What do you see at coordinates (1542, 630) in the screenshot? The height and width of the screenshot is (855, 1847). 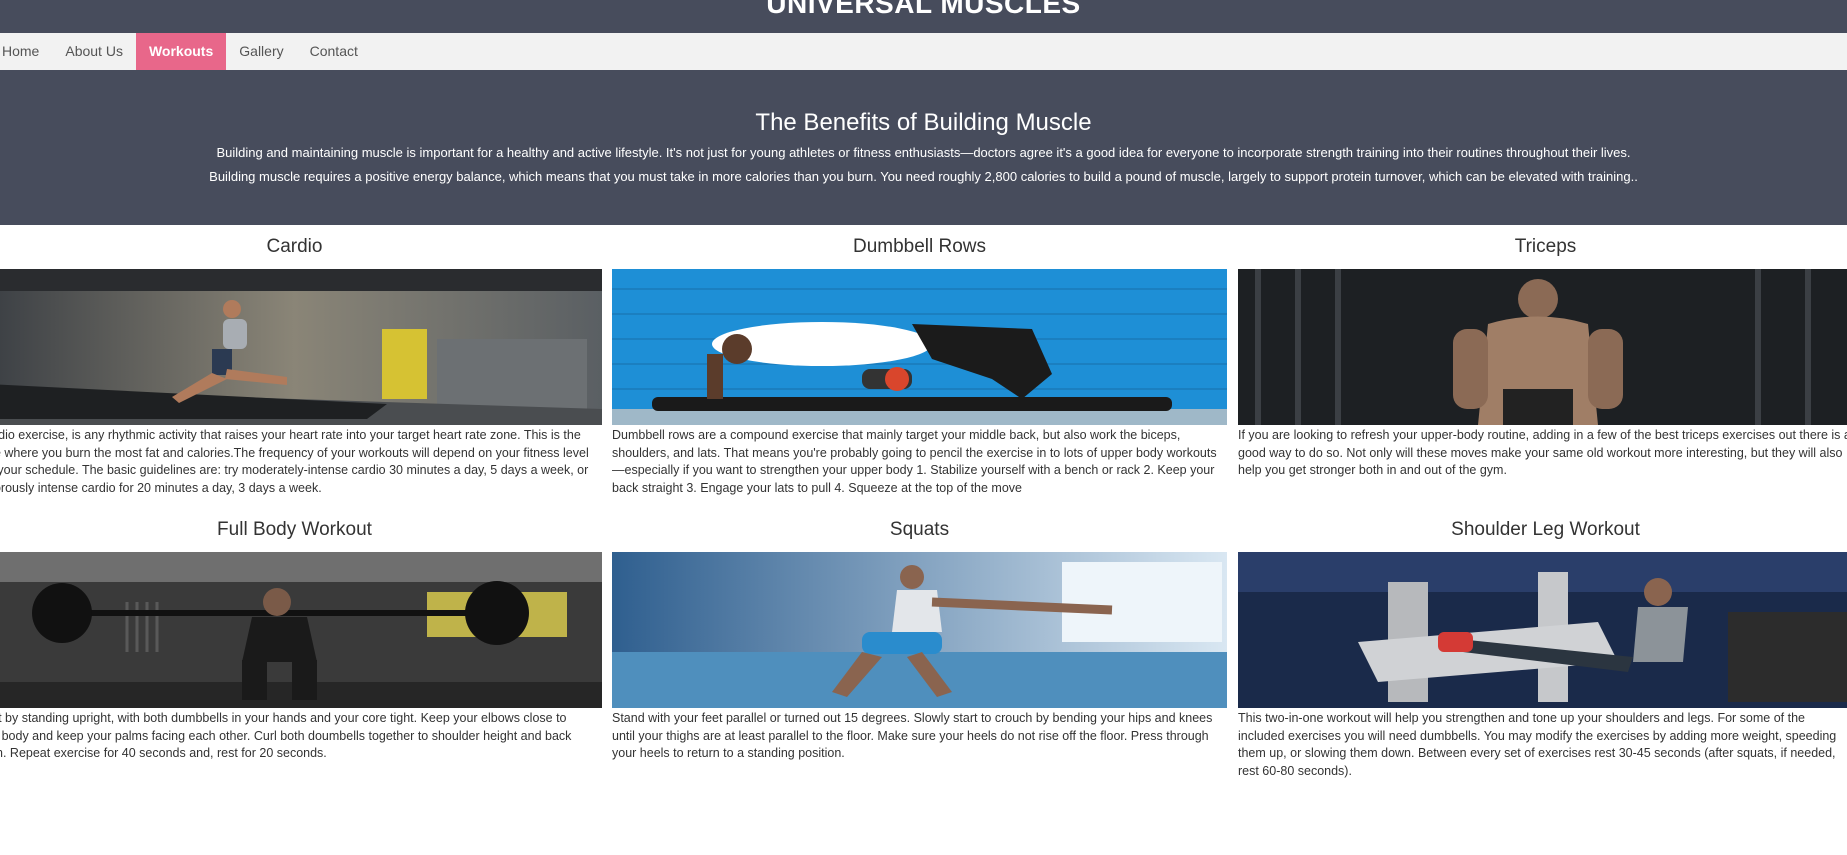 I see `shoulder-leg-workout-image` at bounding box center [1542, 630].